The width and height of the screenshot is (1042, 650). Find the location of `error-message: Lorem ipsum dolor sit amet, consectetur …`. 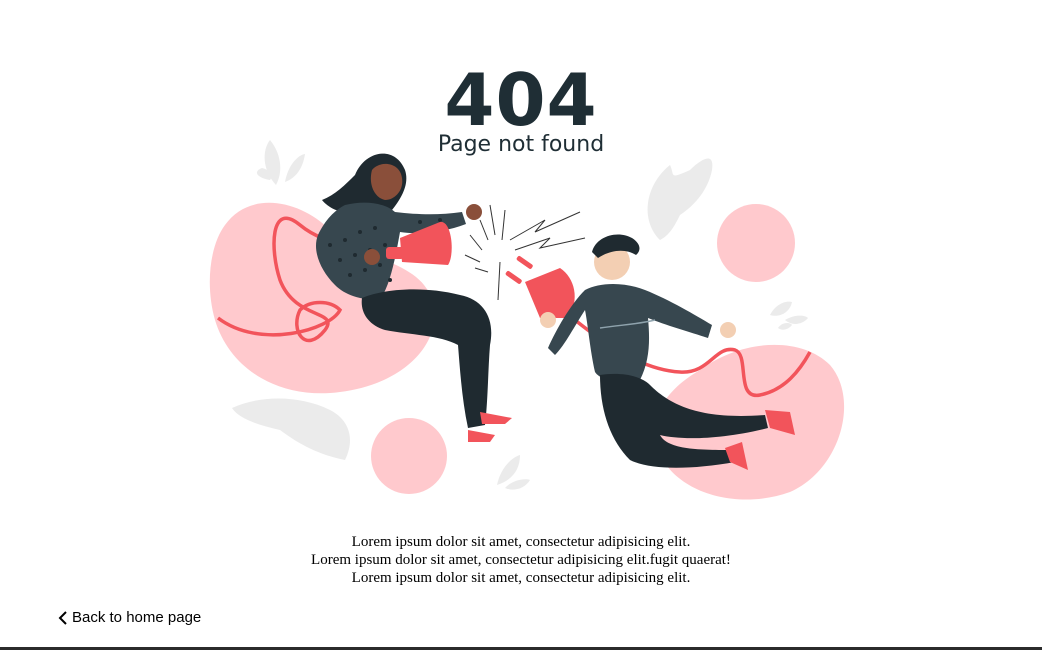

error-message: Lorem ipsum dolor sit amet, consectetur … is located at coordinates (521, 560).